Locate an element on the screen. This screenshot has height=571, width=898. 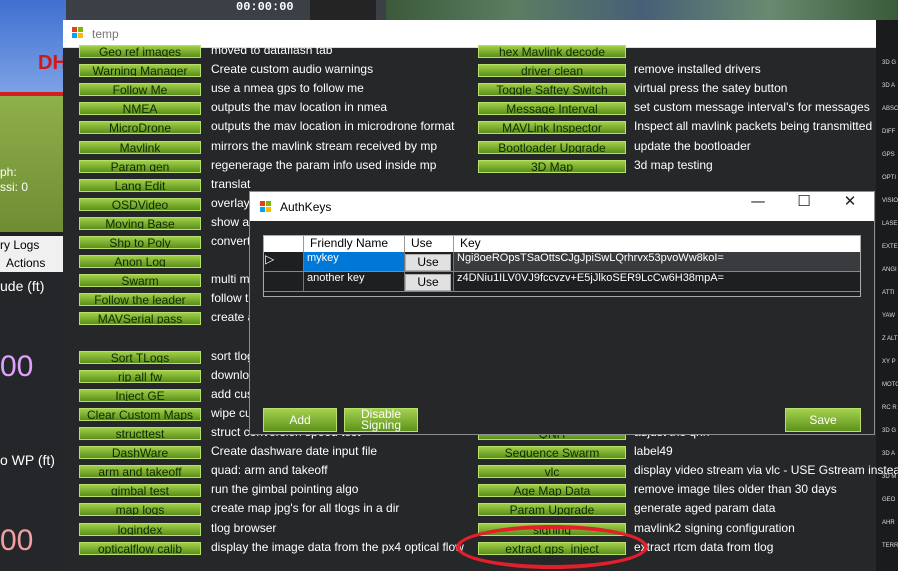
tool-description: quad: arm and takeoff is located at coordinates (269, 470).